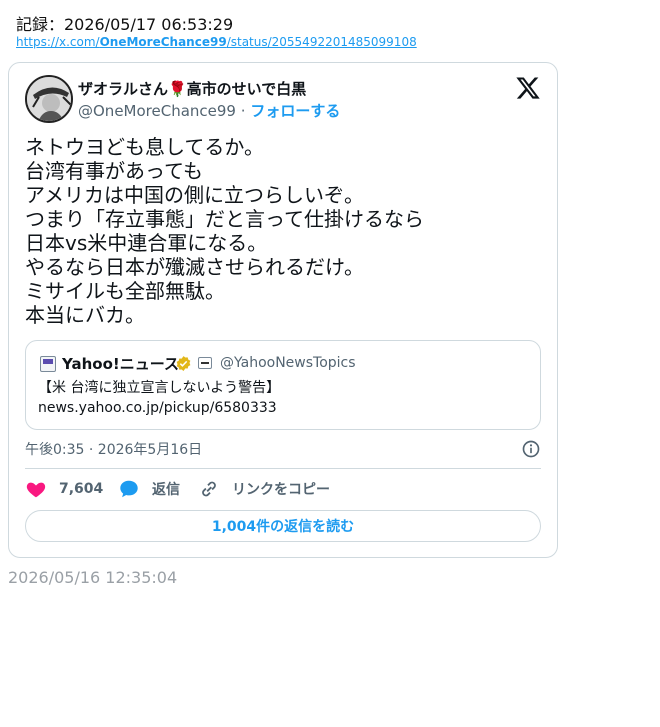 The width and height of the screenshot is (660, 727). Describe the element at coordinates (125, 24) in the screenshot. I see `record-timestamp: 記録：2026/05/17 06:53:29` at that location.